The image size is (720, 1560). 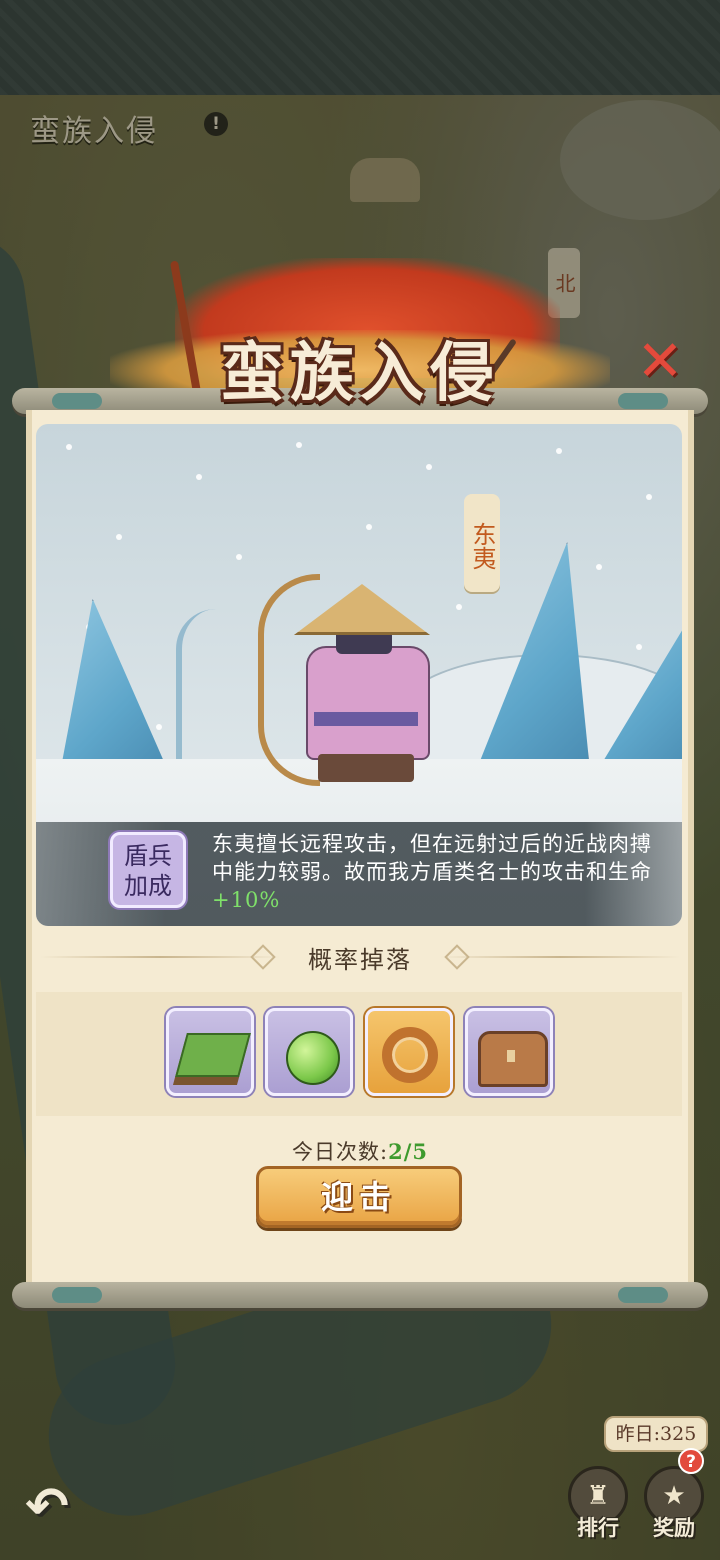 What do you see at coordinates (513, 1059) in the screenshot?
I see `treasure-chest-icon` at bounding box center [513, 1059].